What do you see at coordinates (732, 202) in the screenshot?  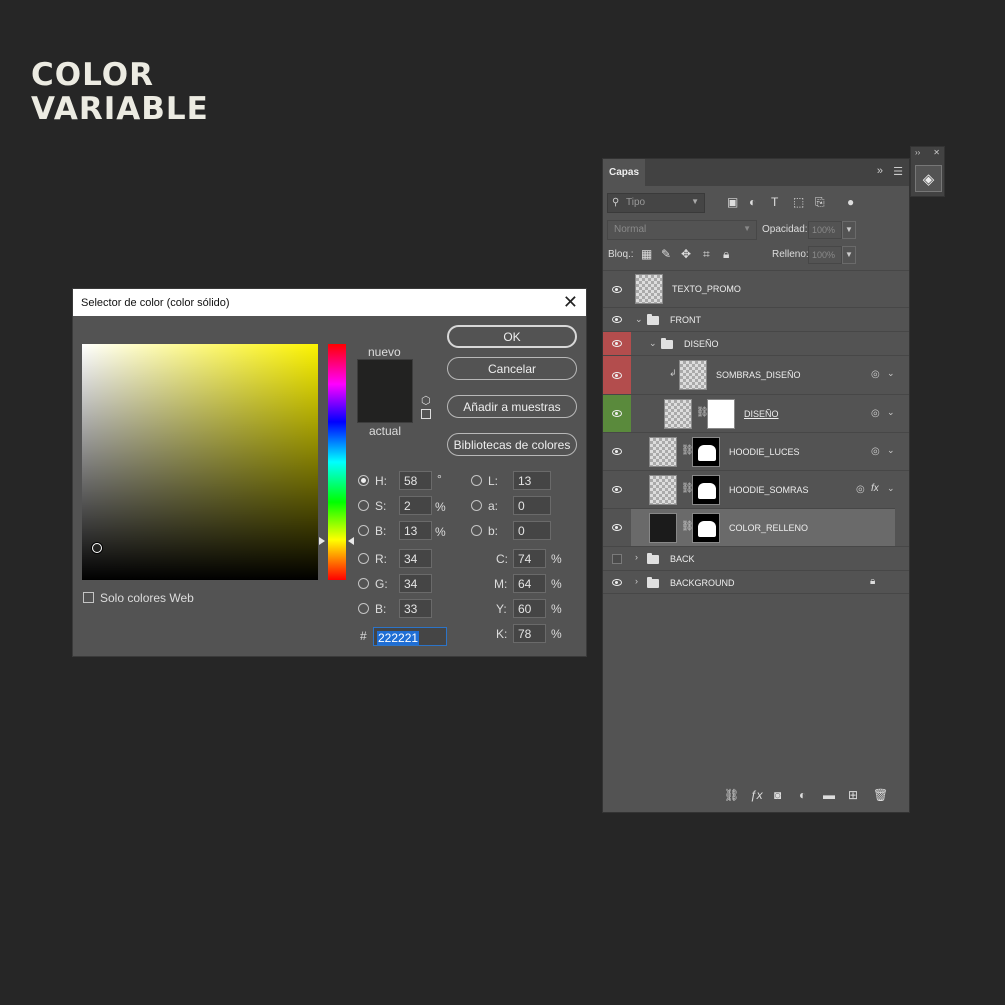 I see `image-filter-icon: ▣` at bounding box center [732, 202].